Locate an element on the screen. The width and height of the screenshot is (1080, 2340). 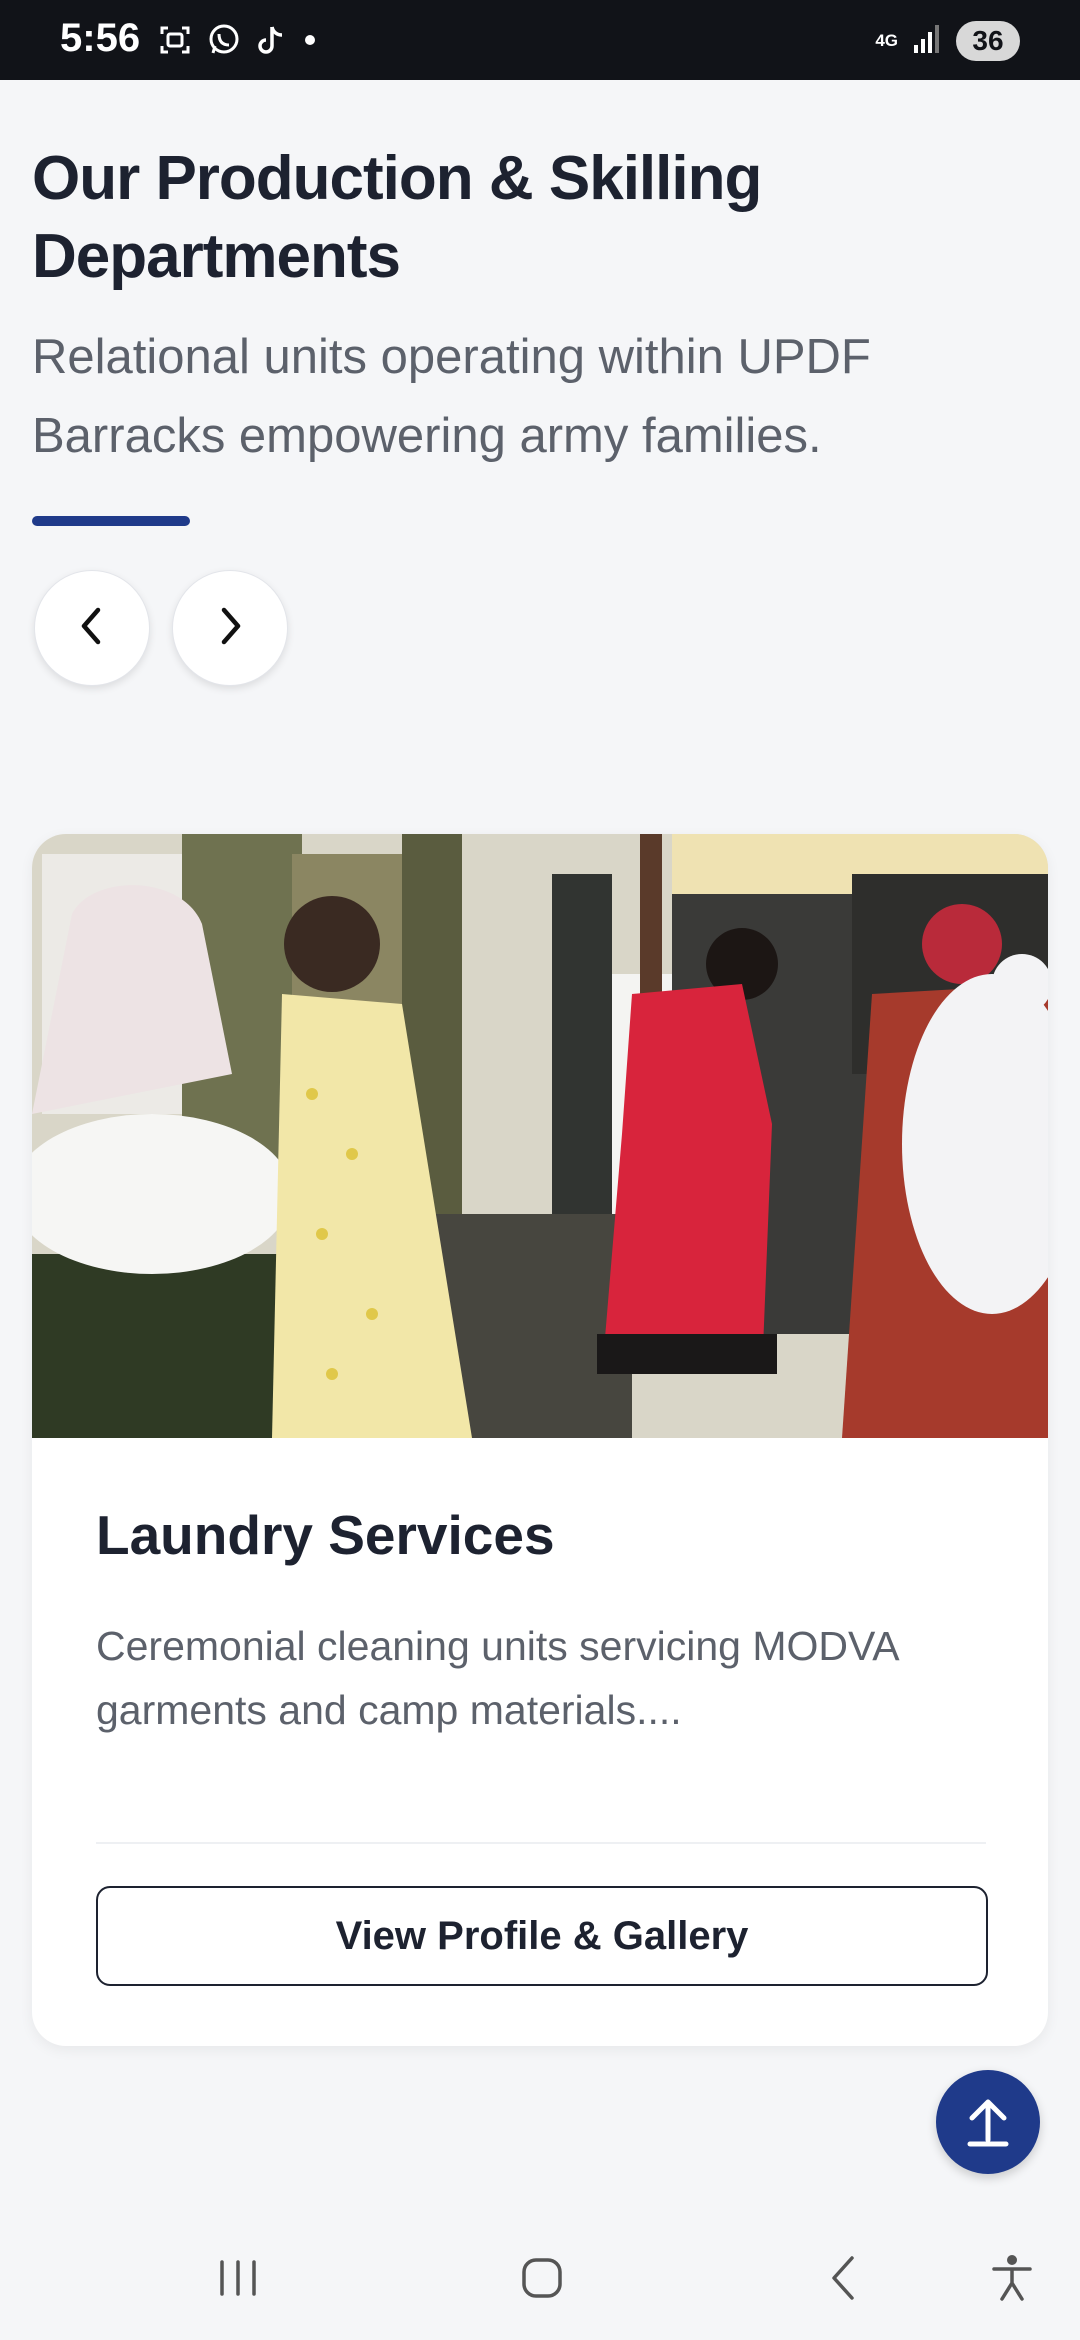
signal-icon is located at coordinates (927, 41).